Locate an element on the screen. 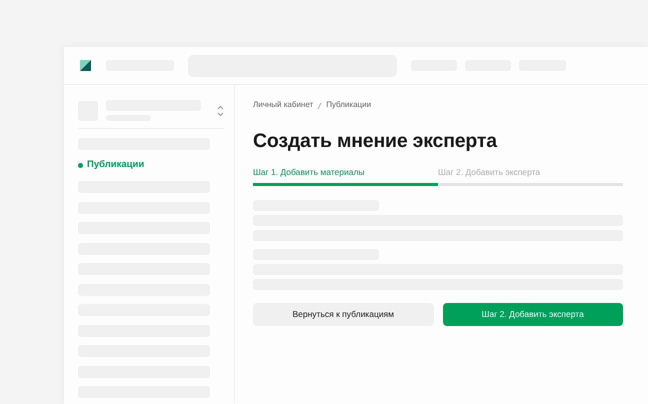  step-tab: Шаг 1. Добавить материалы is located at coordinates (345, 176).